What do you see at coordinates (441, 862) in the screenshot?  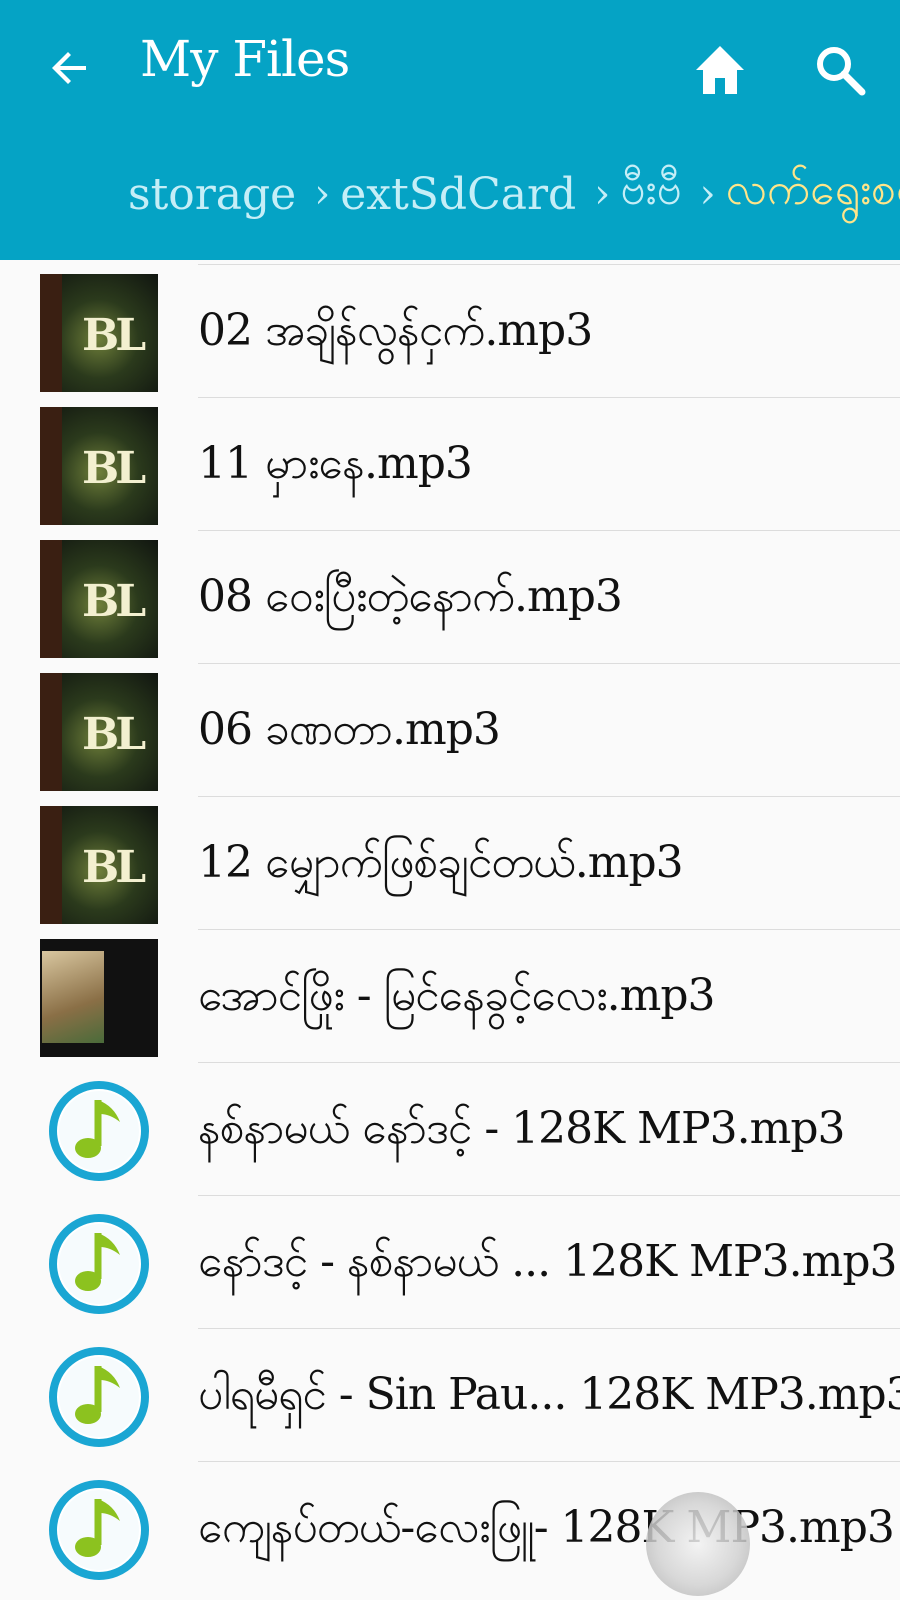 I see `file-name: 12 မျှောက်ဖြစ်ချင်တယ်.mp3` at bounding box center [441, 862].